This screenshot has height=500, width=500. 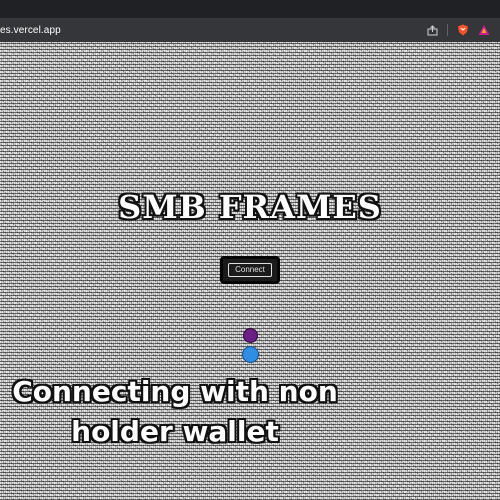 I want to click on status-message: Connecting with non holder wallet, so click(x=175, y=411).